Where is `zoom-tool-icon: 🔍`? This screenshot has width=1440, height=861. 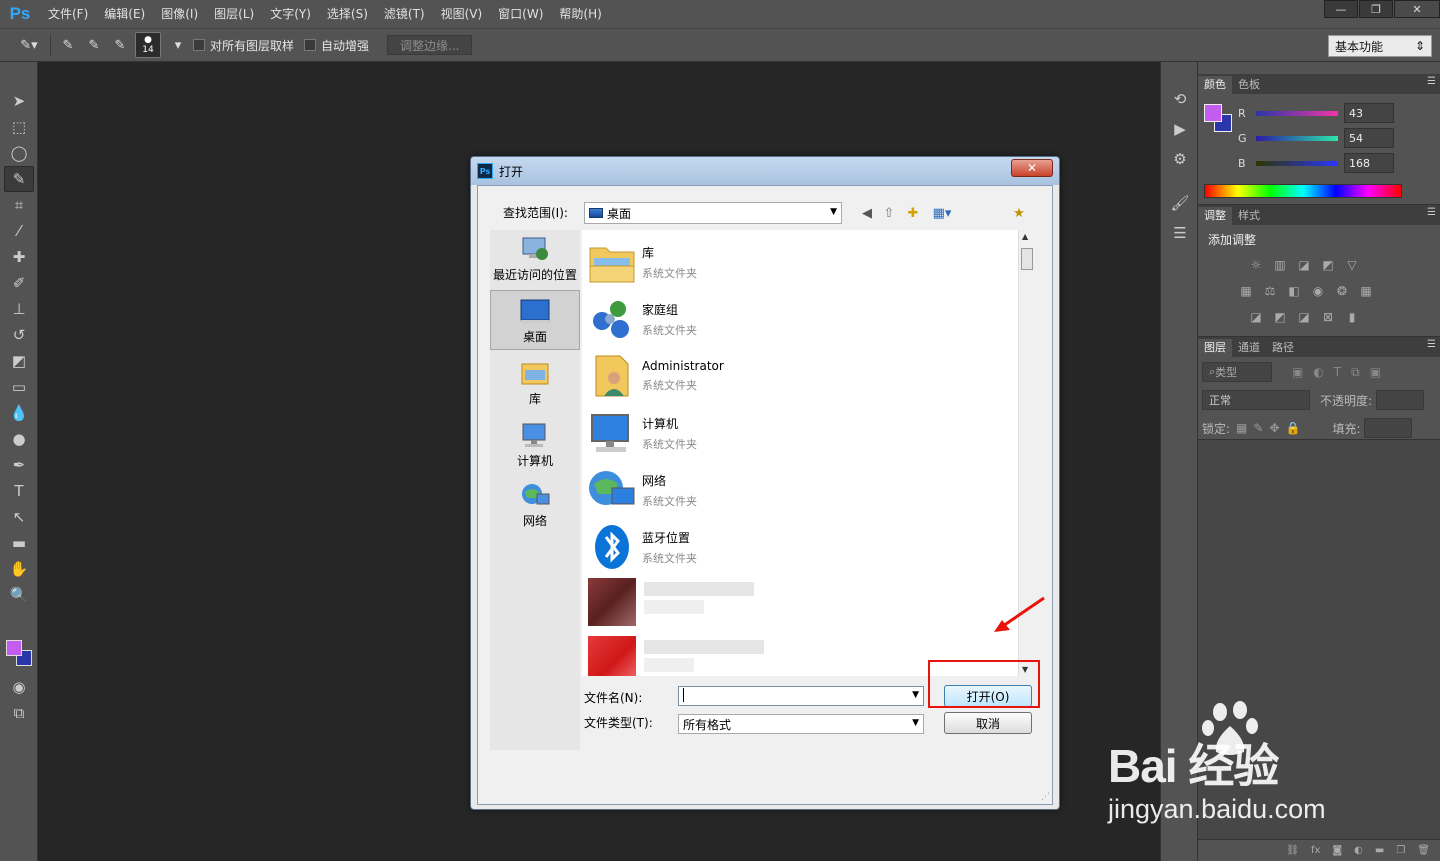
zoom-tool-icon: 🔍 is located at coordinates (19, 595).